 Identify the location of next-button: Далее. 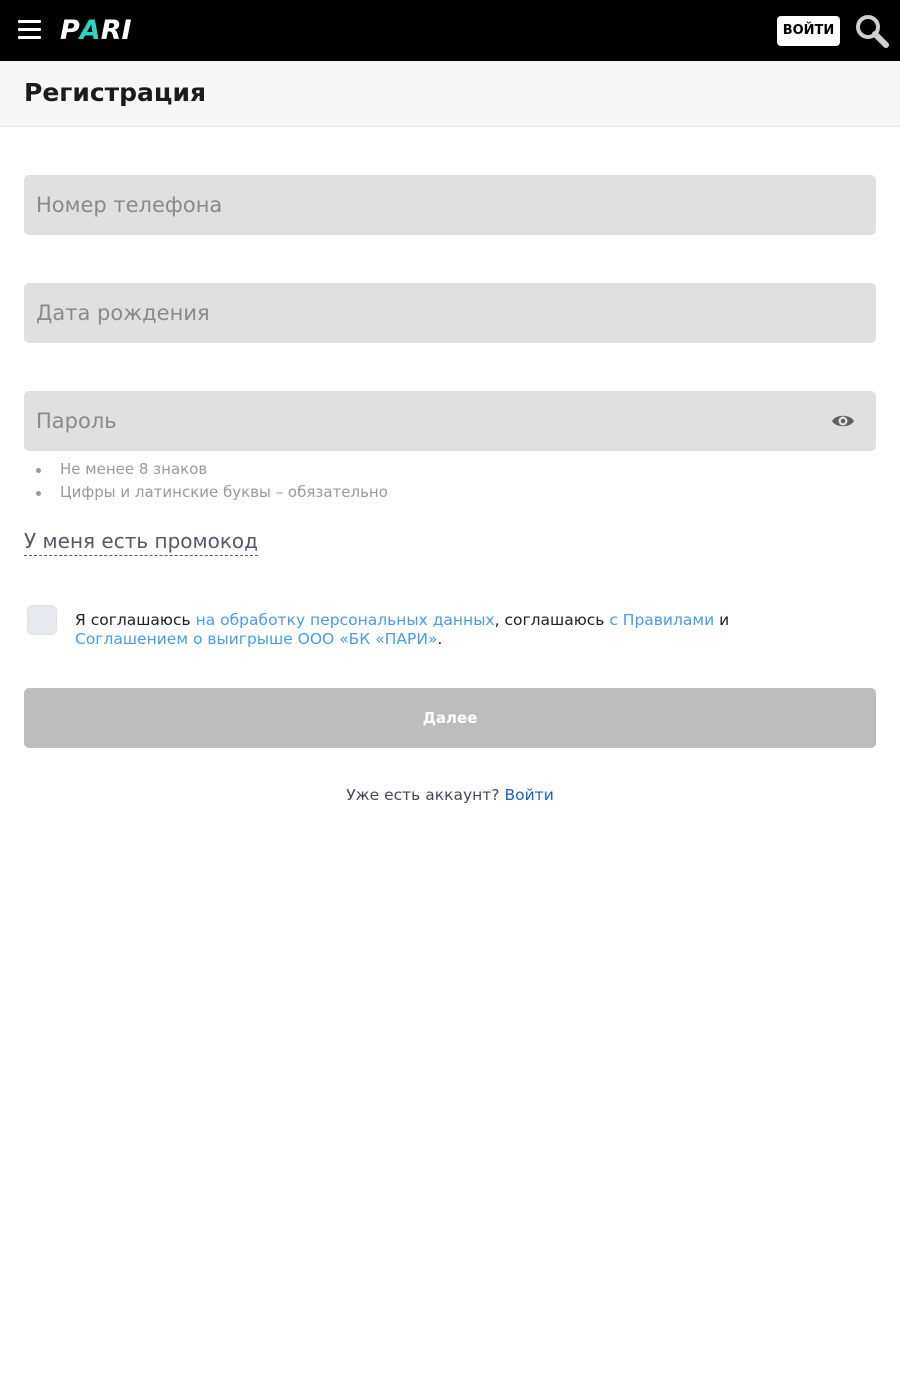
(450, 718).